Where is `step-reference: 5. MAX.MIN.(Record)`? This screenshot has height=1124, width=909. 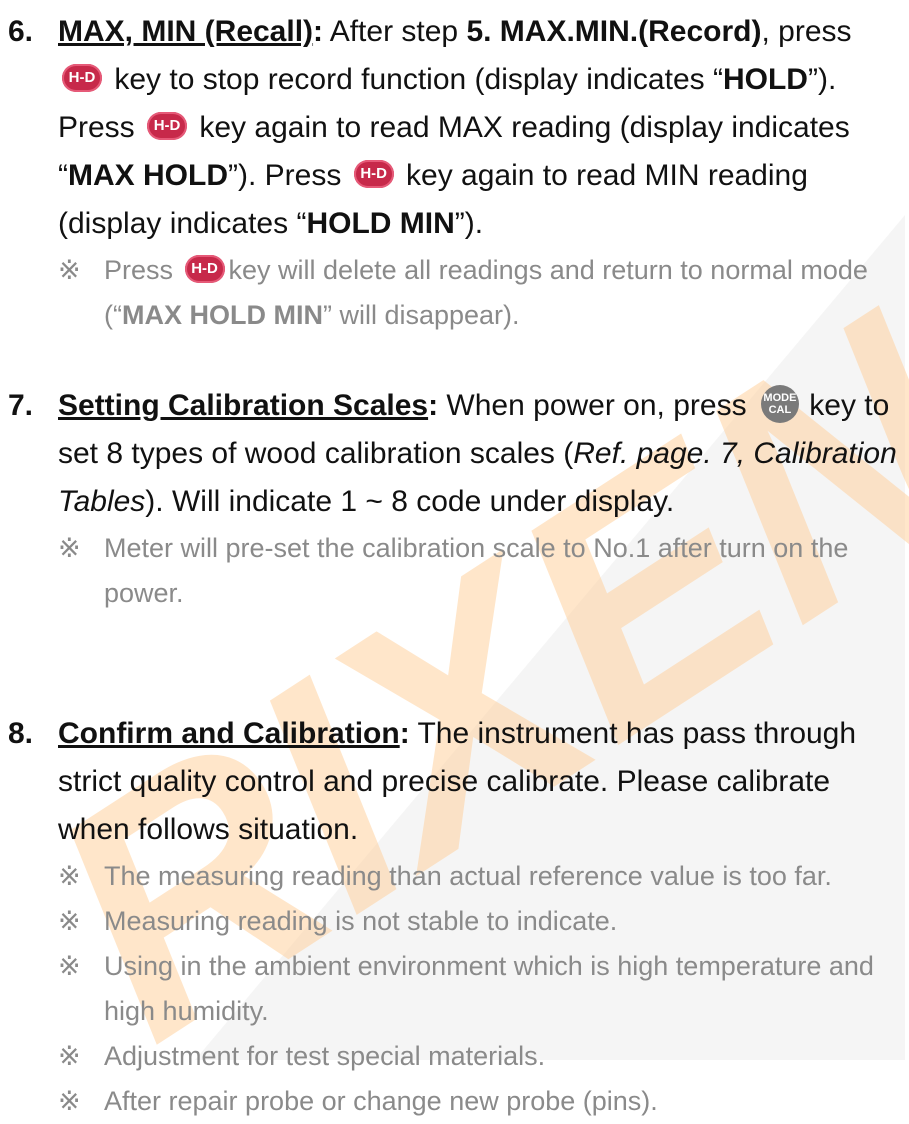
step-reference: 5. MAX.MIN.(Record) is located at coordinates (614, 31).